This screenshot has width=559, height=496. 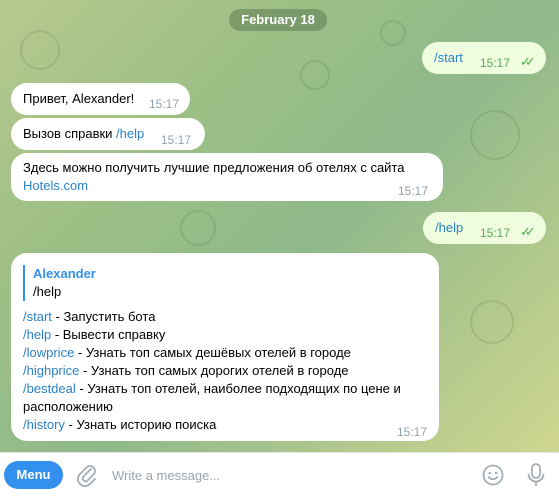 I want to click on message-text: Вызов справки, so click(x=70, y=133).